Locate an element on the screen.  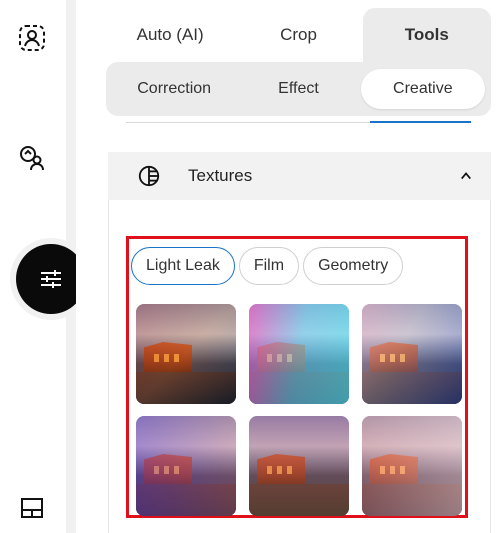
section-title: Textures is located at coordinates (220, 175).